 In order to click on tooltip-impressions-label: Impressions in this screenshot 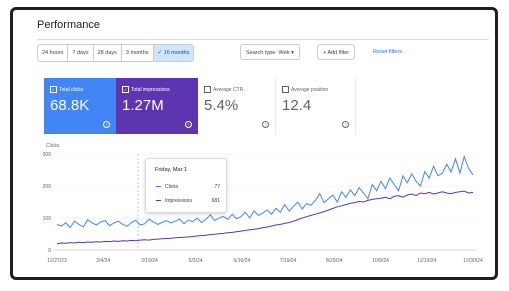, I will do `click(178, 201)`.